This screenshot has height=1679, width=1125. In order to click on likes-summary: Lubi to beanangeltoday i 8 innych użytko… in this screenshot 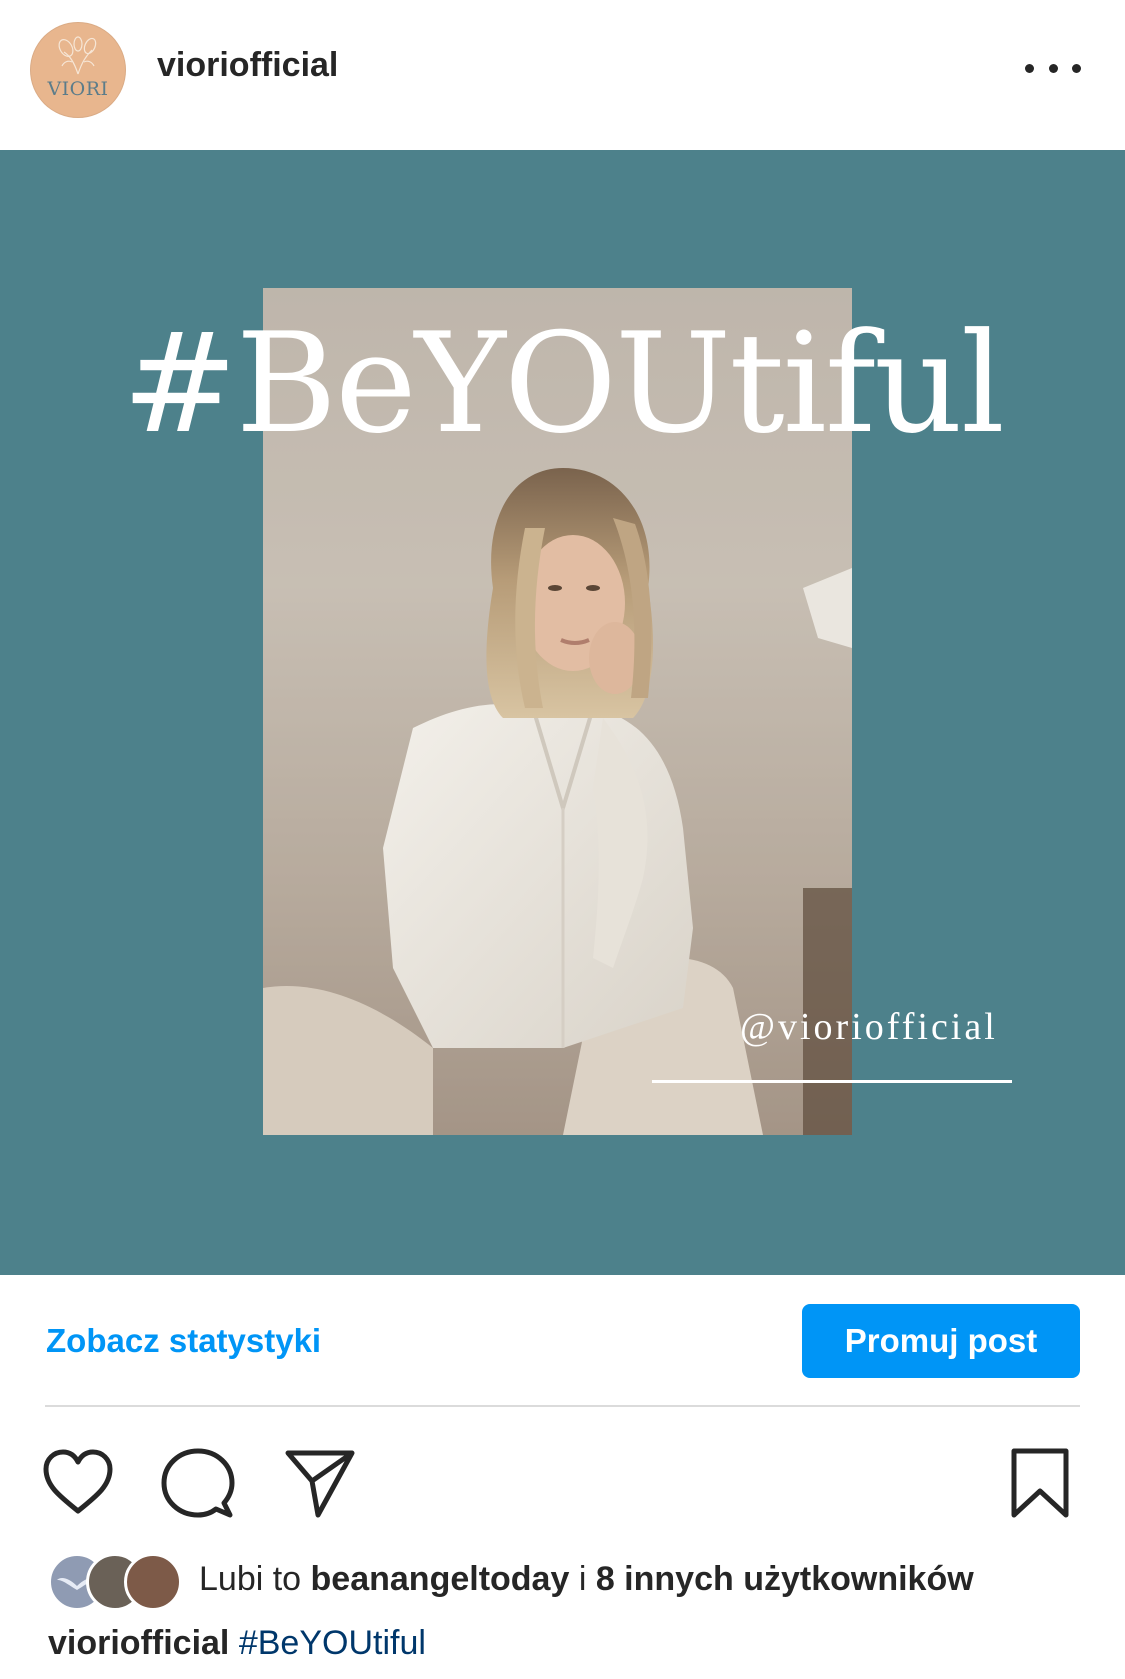, I will do `click(586, 1579)`.